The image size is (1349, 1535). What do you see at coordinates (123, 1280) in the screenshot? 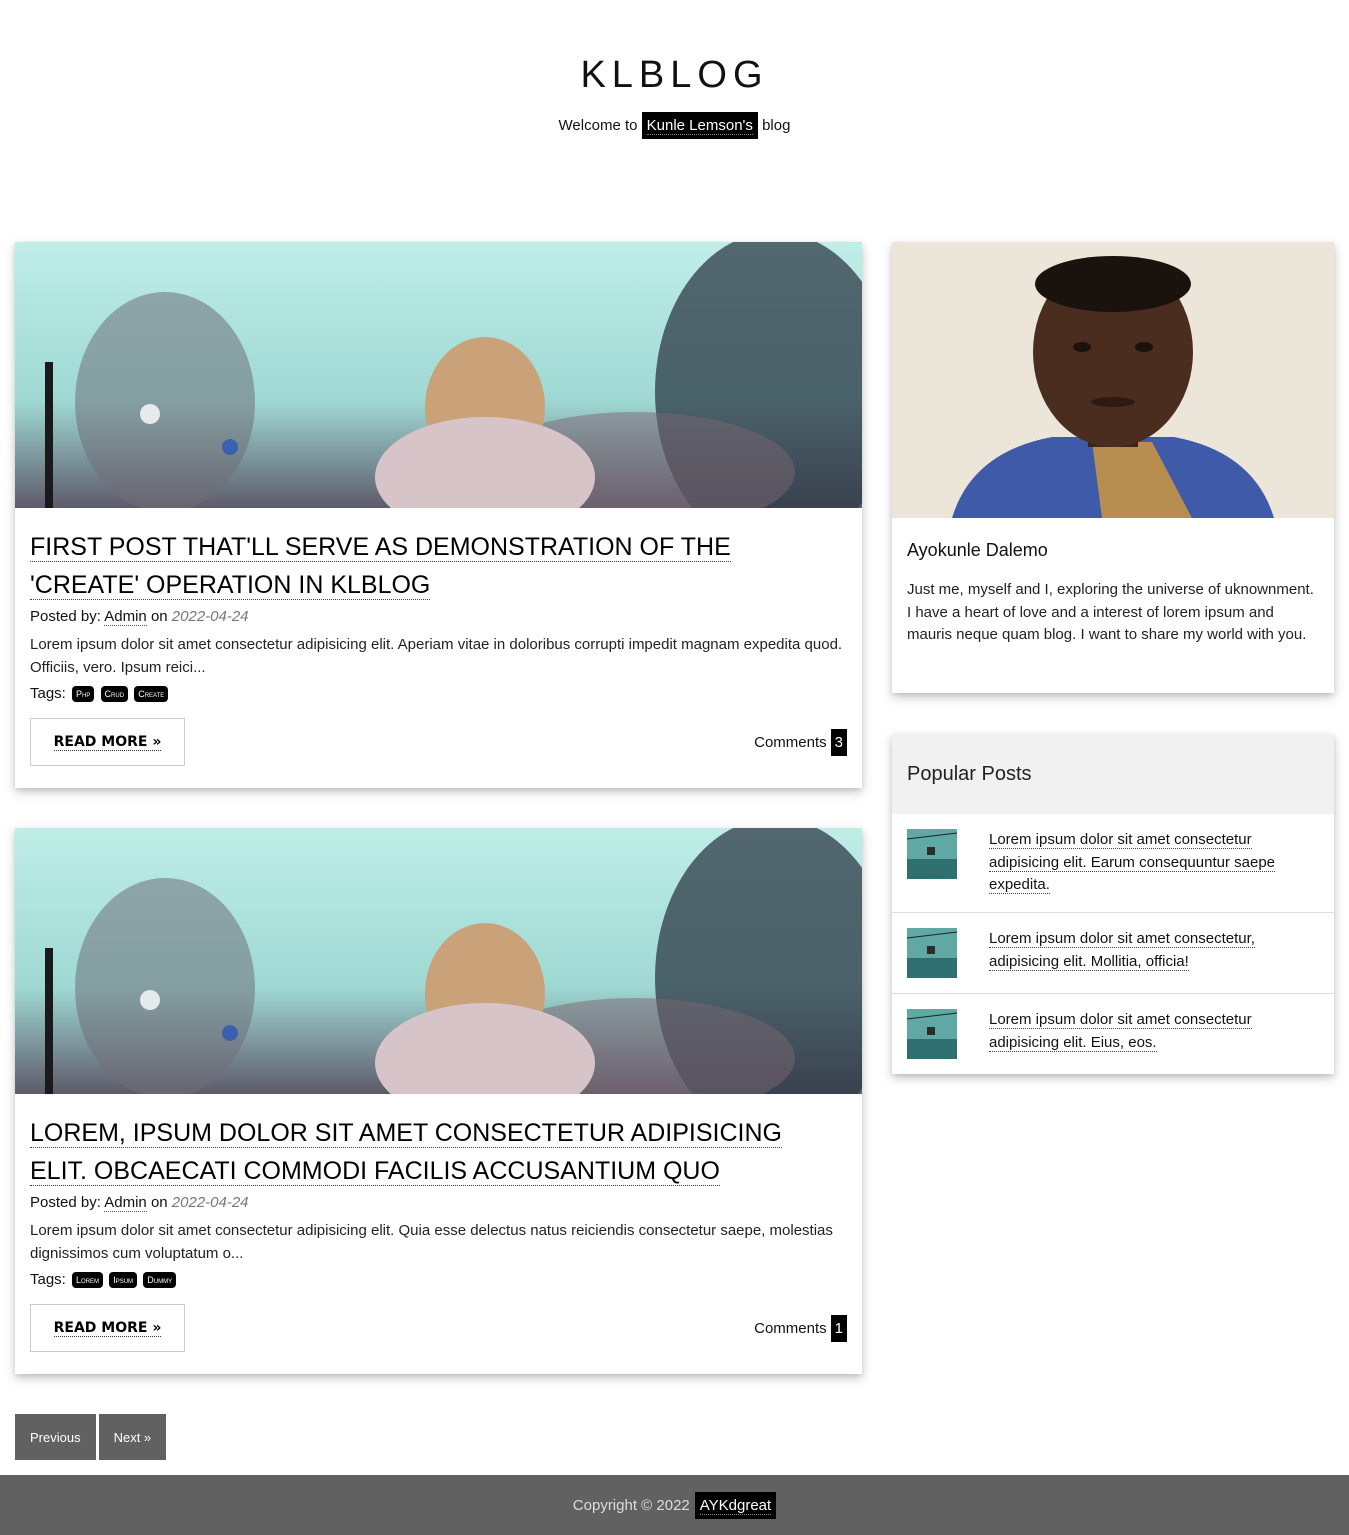
I see `tag-ipsum: Ipsum` at bounding box center [123, 1280].